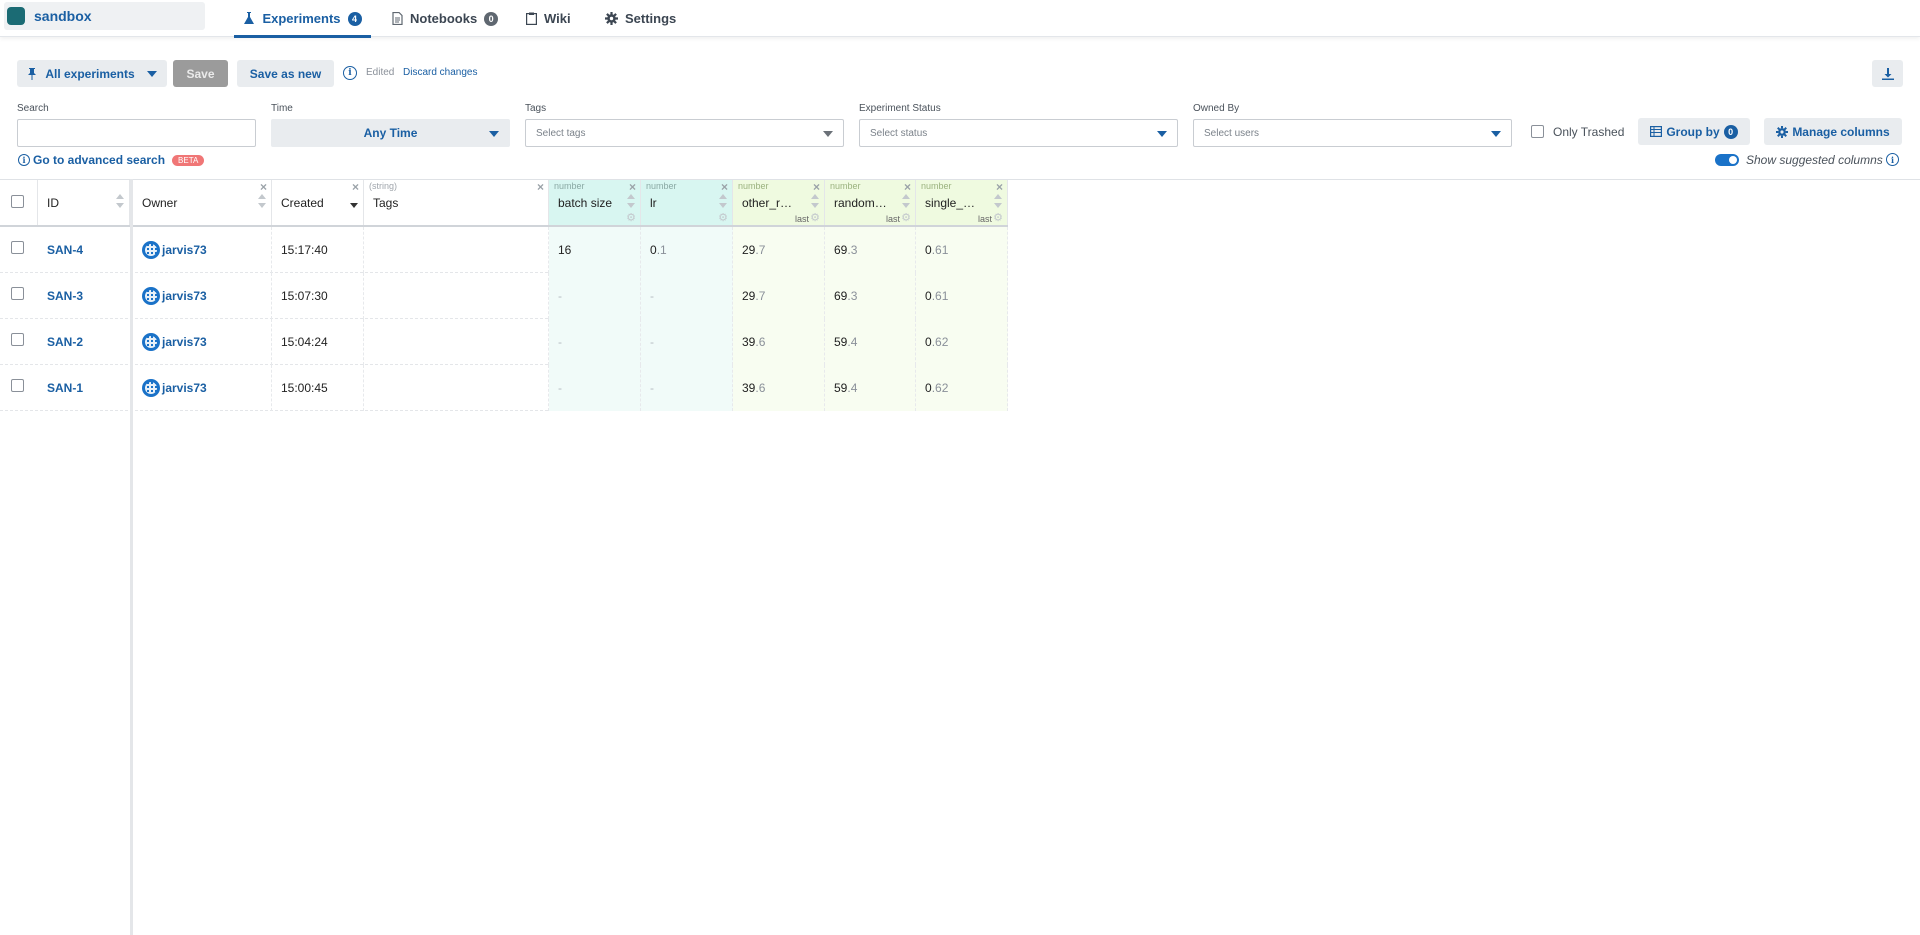  Describe the element at coordinates (65, 296) in the screenshot. I see `experiment-id-link: SAN-3` at that location.